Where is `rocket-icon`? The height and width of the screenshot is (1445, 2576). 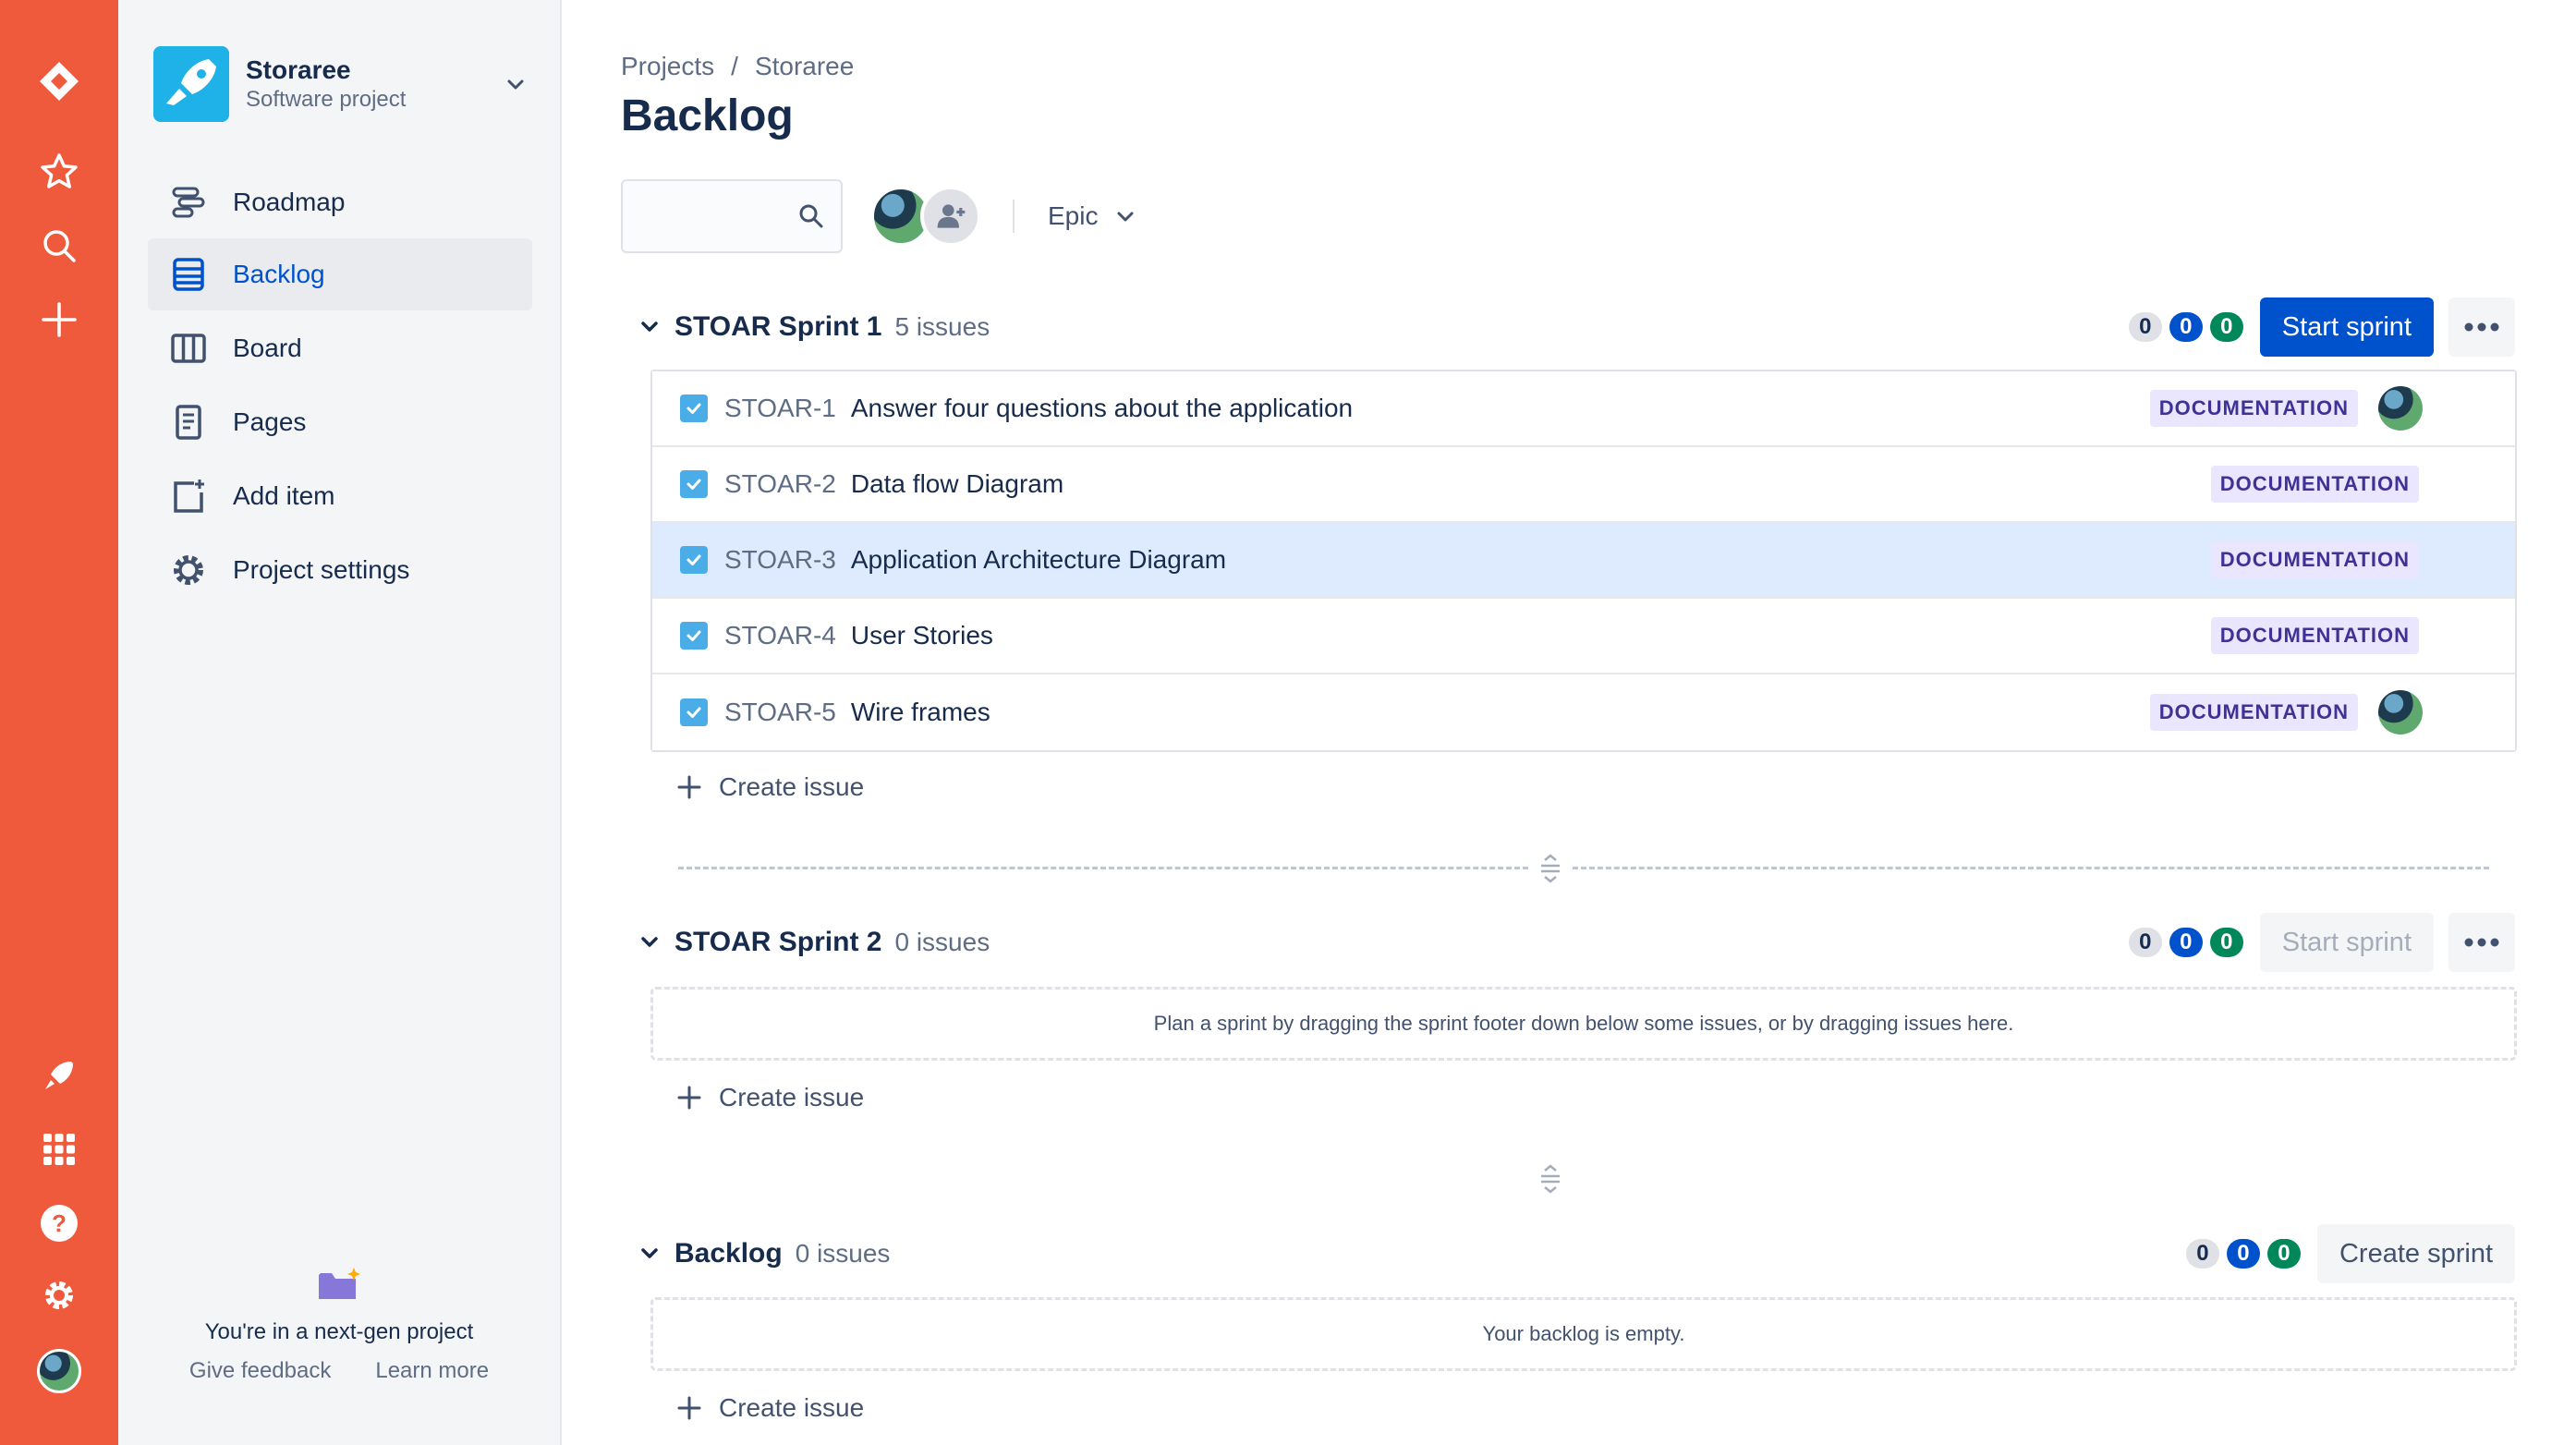 rocket-icon is located at coordinates (59, 1075).